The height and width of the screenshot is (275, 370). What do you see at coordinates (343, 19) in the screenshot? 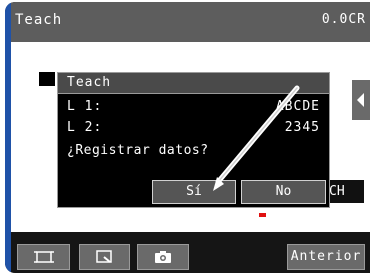
I see `coordinate-readout: 0.0CR` at bounding box center [343, 19].